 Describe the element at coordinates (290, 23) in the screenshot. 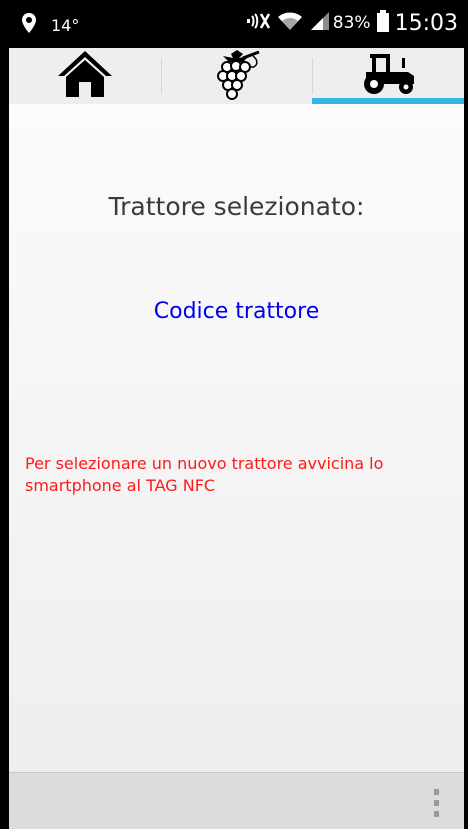

I see `wifi-icon` at that location.